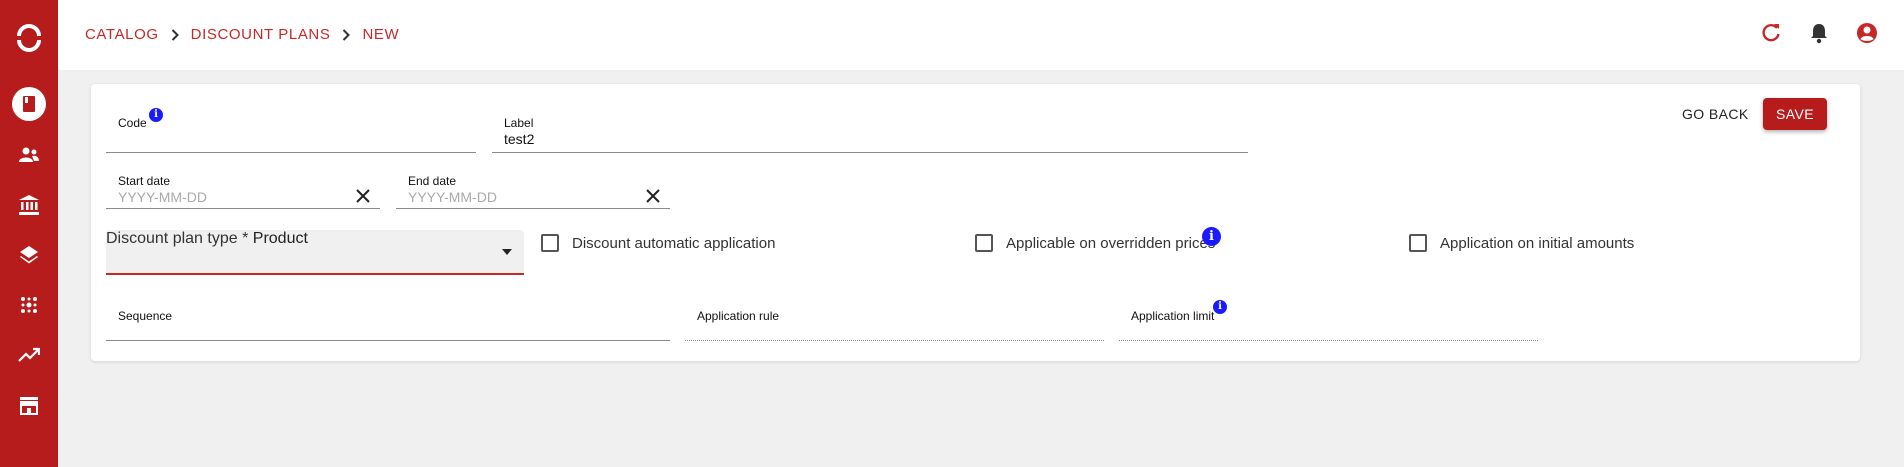  What do you see at coordinates (870, 129) in the screenshot?
I see `label-field: Label test2` at bounding box center [870, 129].